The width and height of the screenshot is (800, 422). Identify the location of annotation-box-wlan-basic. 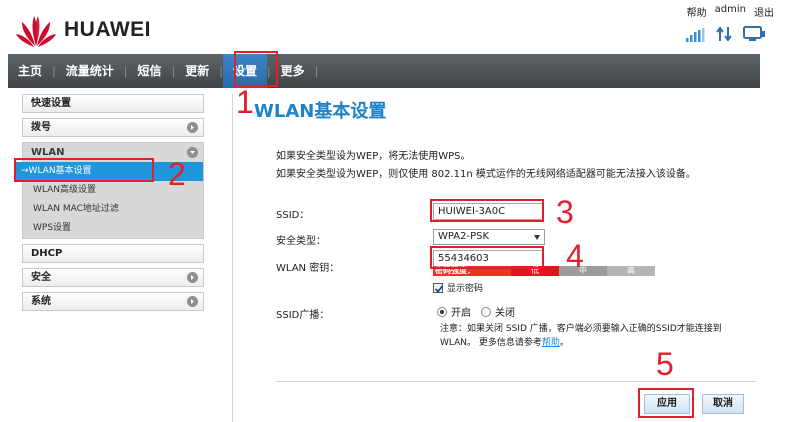
(84, 170).